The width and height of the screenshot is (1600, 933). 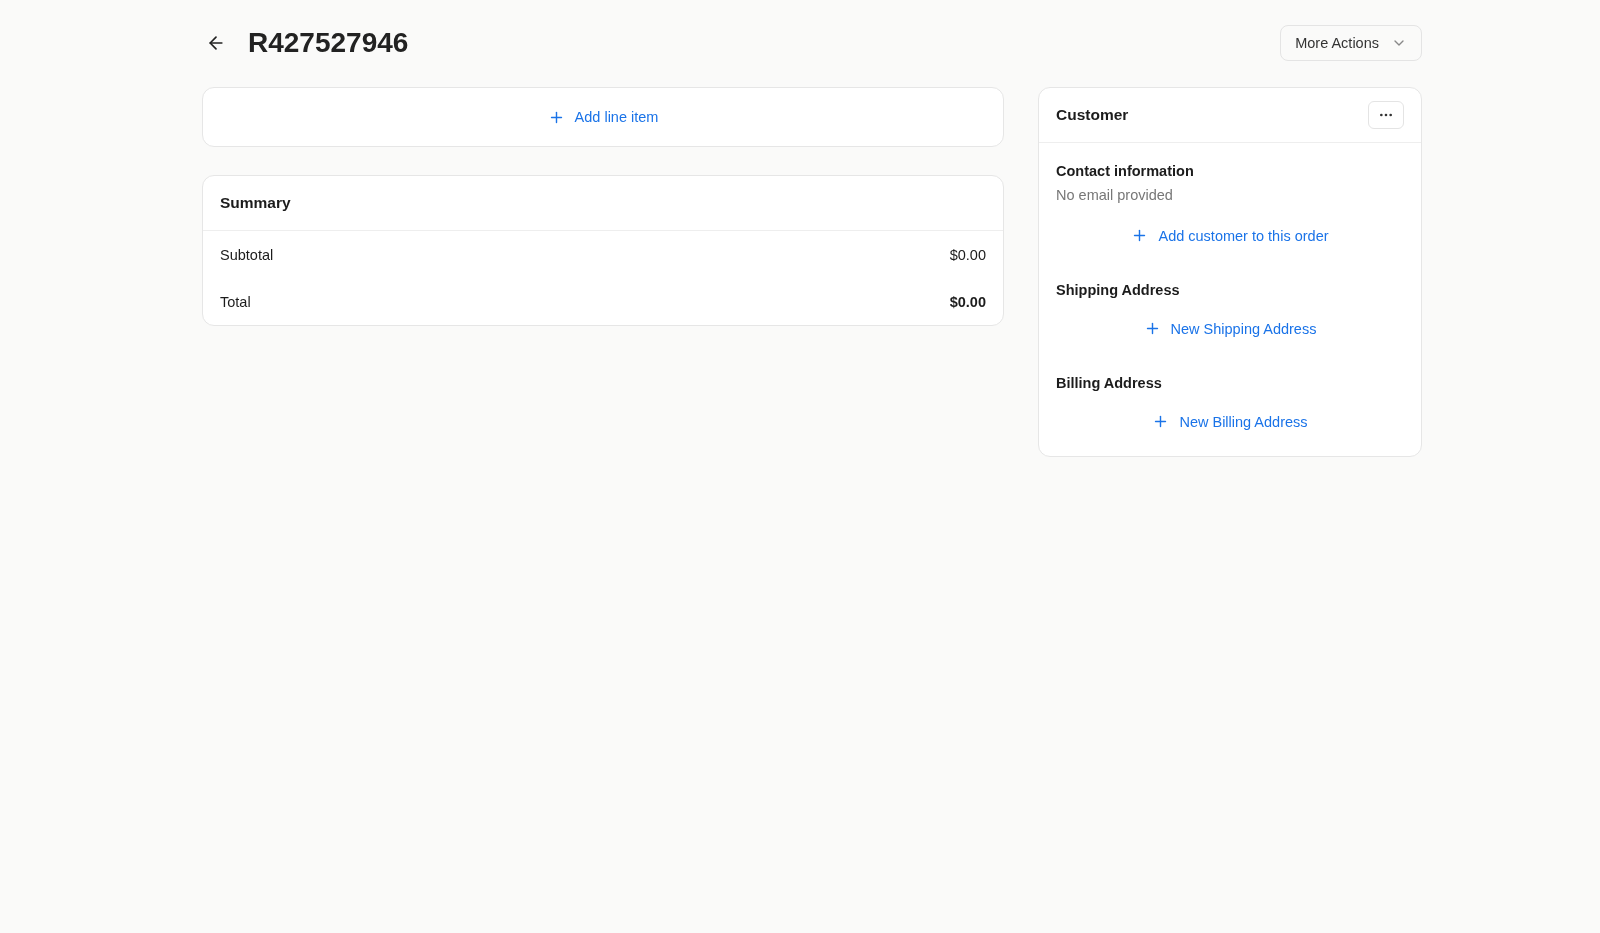 What do you see at coordinates (1351, 43) in the screenshot?
I see `more-actions-button: More Actions` at bounding box center [1351, 43].